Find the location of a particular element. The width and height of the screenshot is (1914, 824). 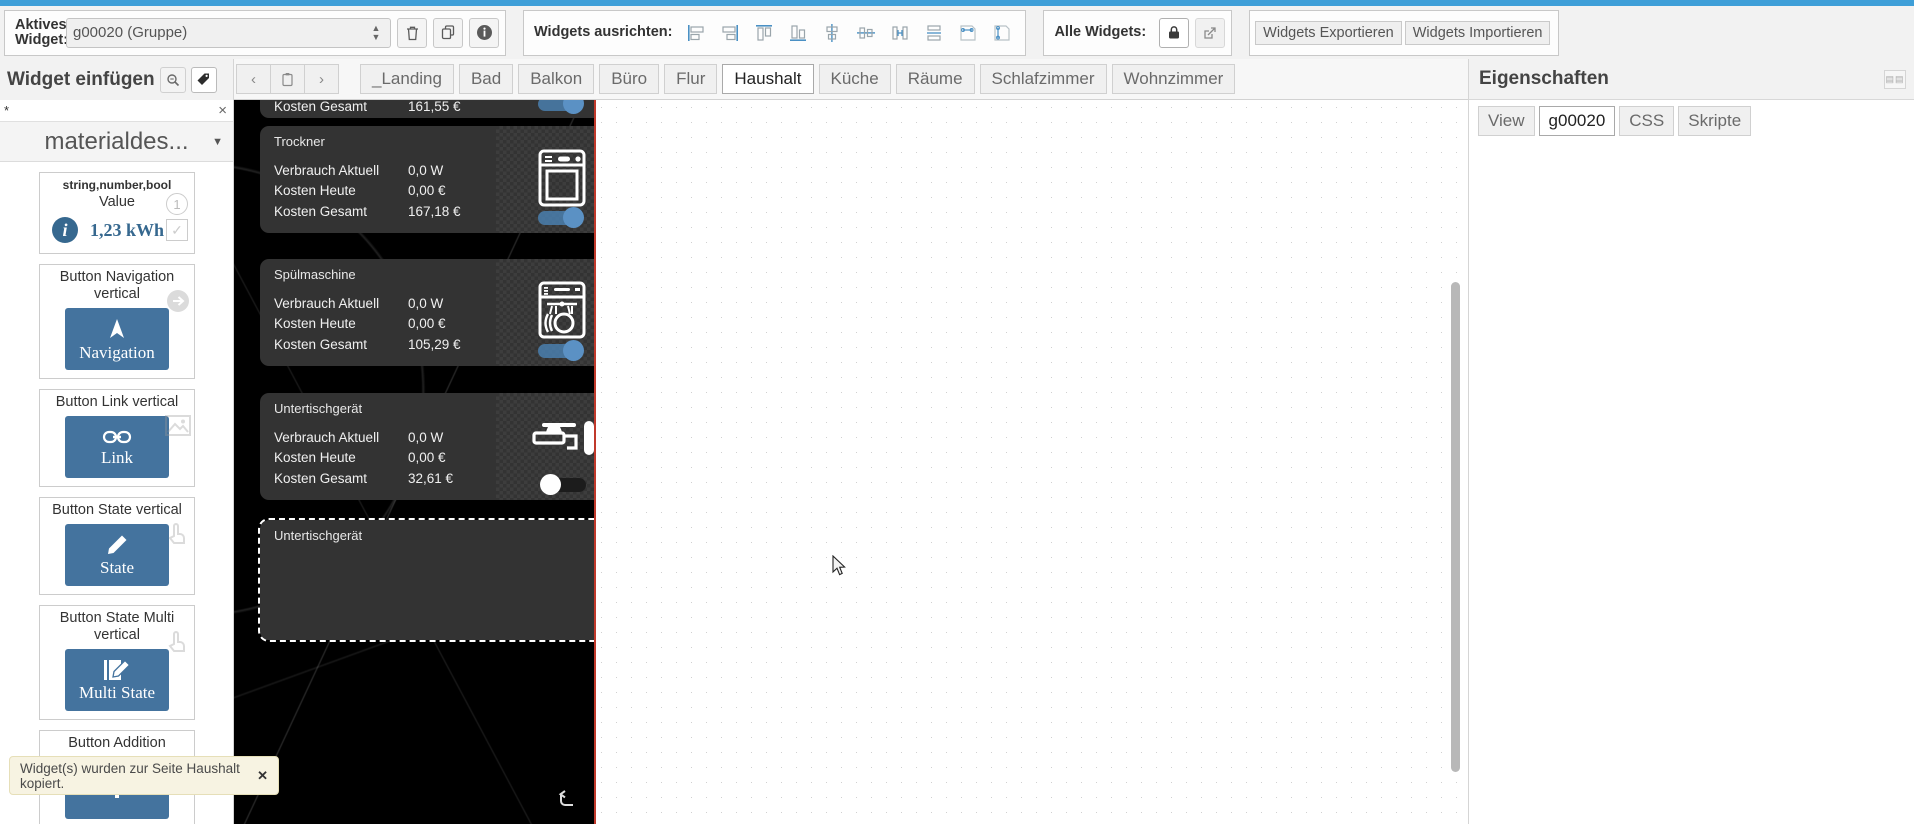

active-widget-select: g00020 (Gruppe) is located at coordinates (228, 32).